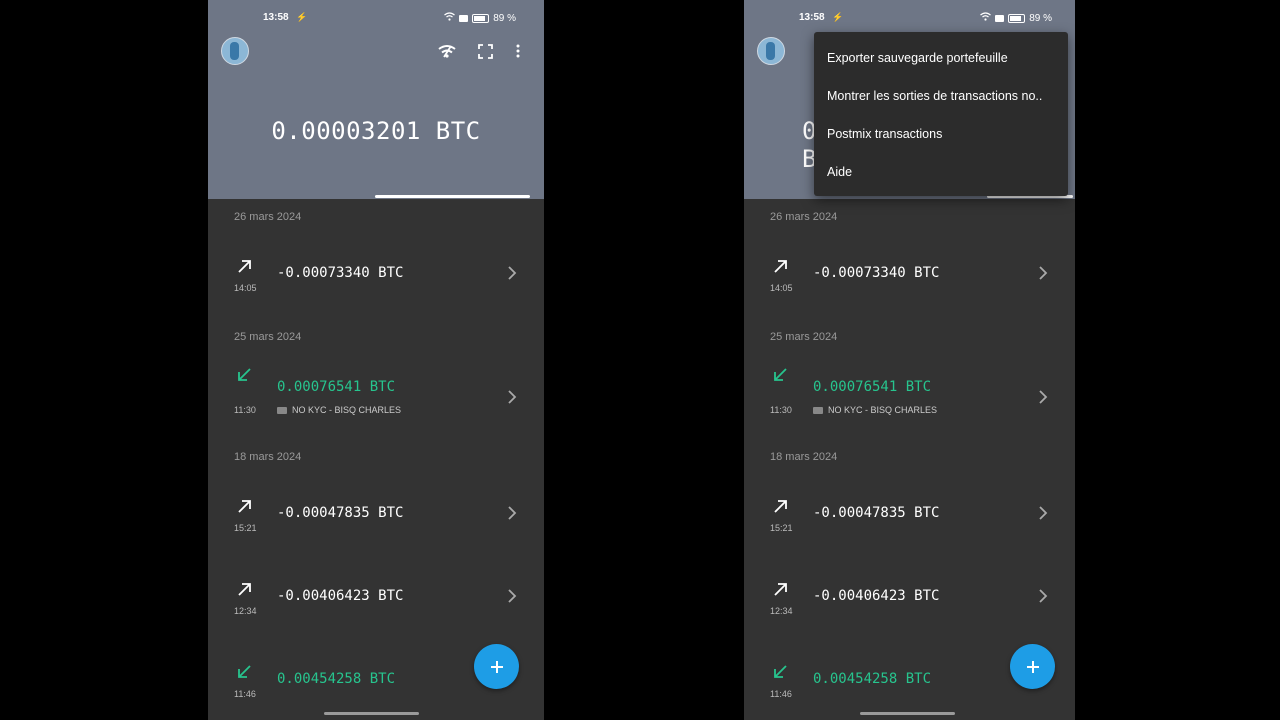  I want to click on tab-indicator, so click(452, 196).